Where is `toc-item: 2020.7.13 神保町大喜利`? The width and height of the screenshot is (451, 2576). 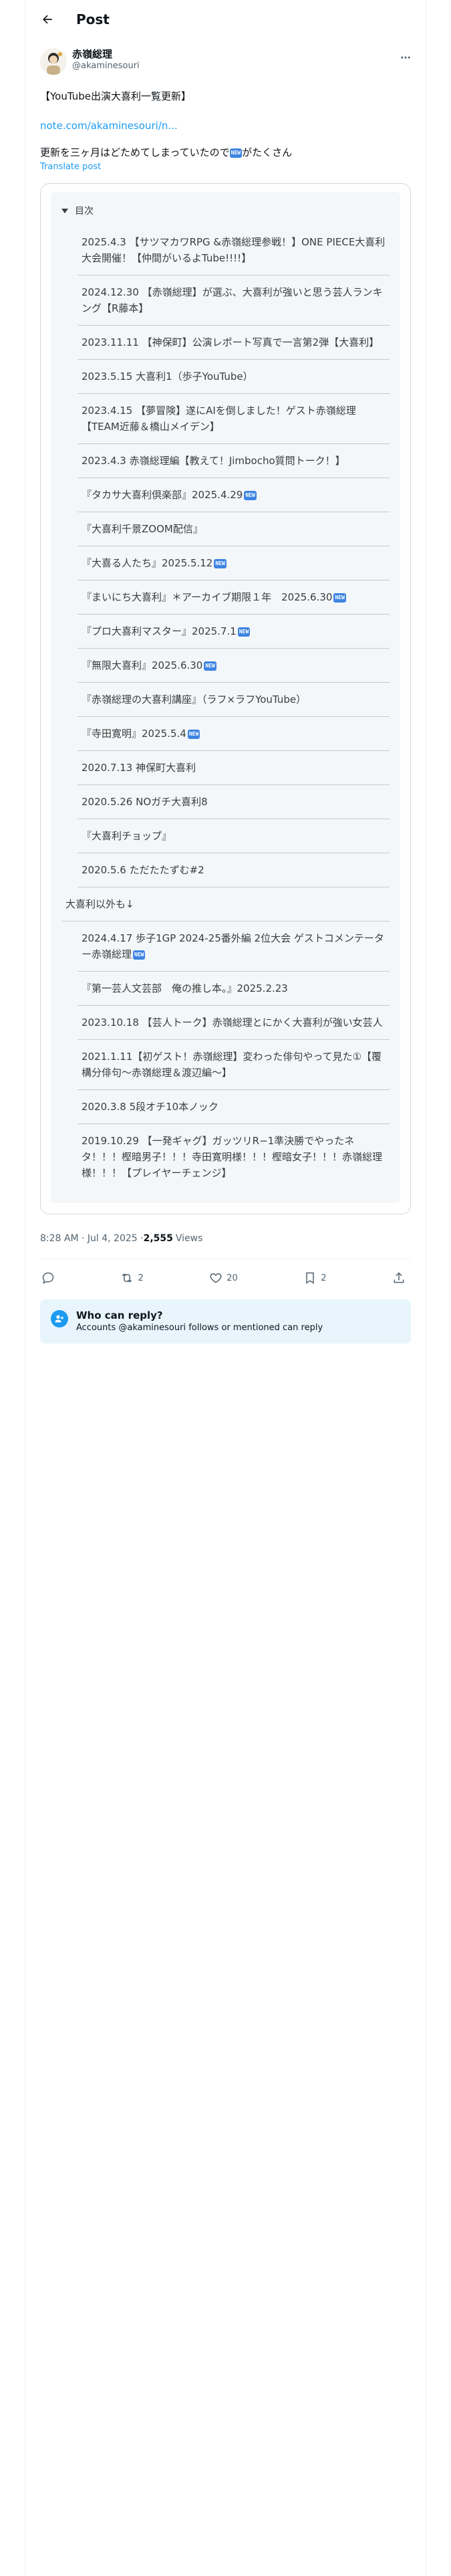
toc-item: 2020.7.13 神保町大喜利 is located at coordinates (234, 768).